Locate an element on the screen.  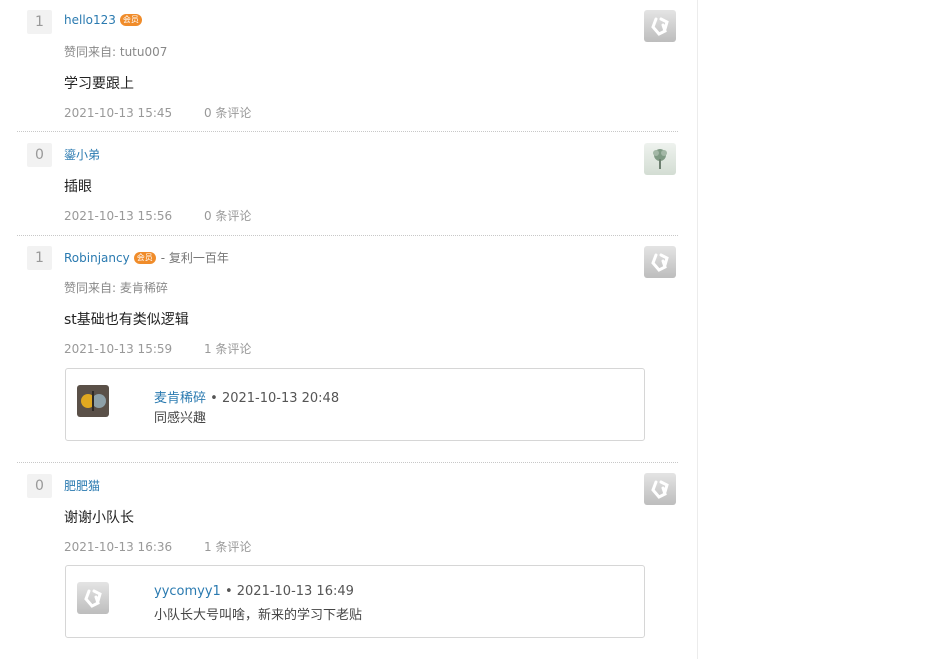
agreed-by-user: 麦肯稀碎 is located at coordinates (144, 288).